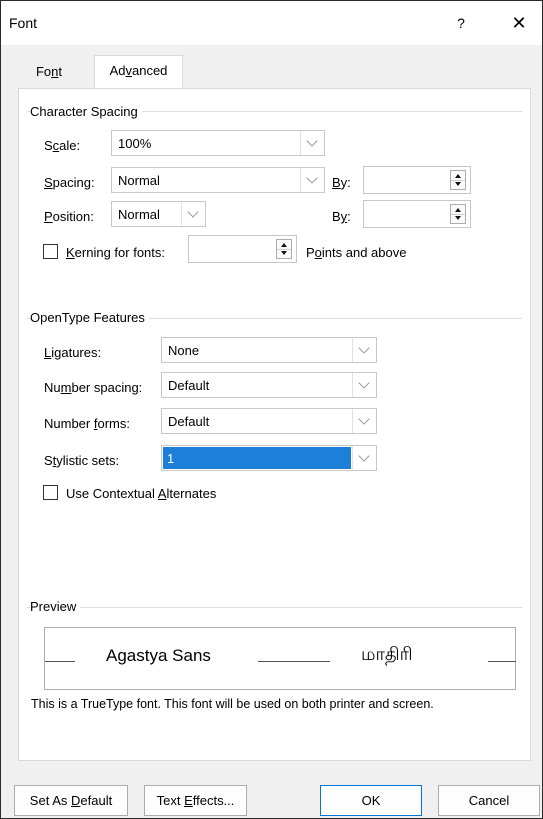 This screenshot has height=819, width=543. What do you see at coordinates (271, 23) in the screenshot?
I see `title-bar: Font ? ✕` at bounding box center [271, 23].